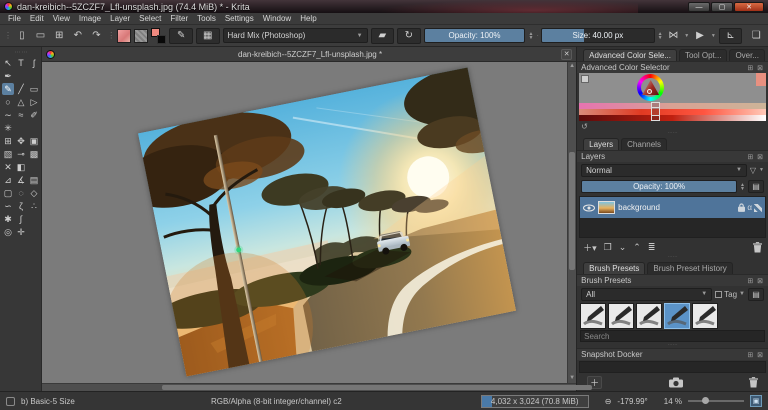 This screenshot has height=410, width=768. I want to click on new-file-icon: ▯, so click(22, 36).